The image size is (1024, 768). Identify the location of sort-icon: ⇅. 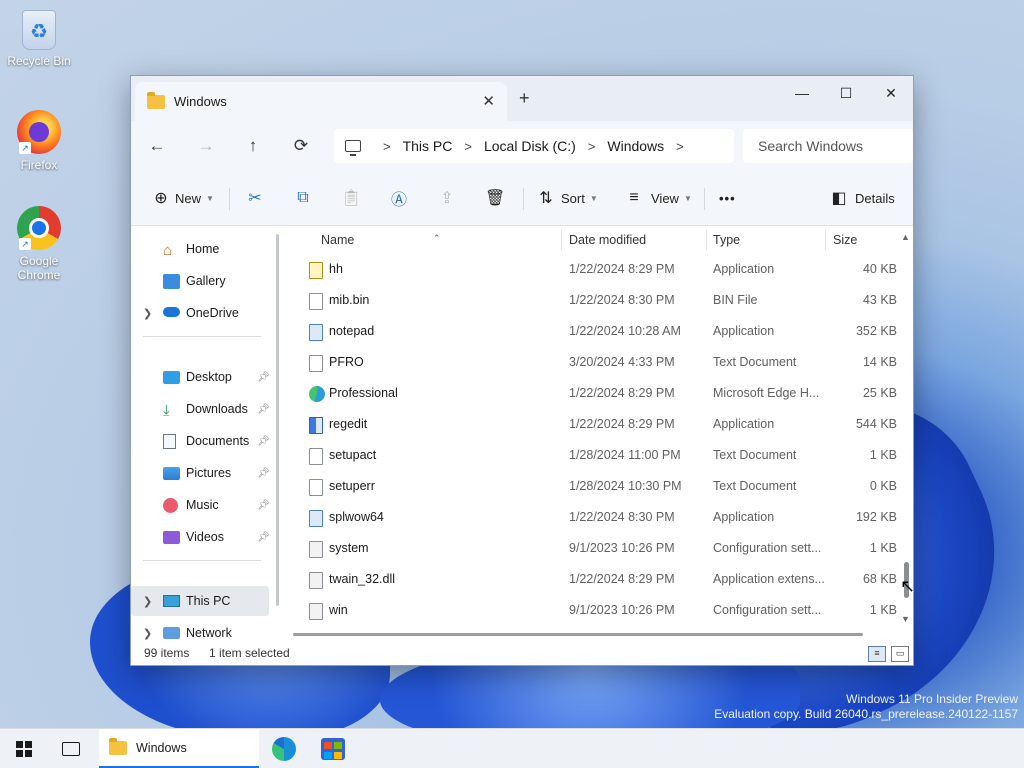
(546, 198).